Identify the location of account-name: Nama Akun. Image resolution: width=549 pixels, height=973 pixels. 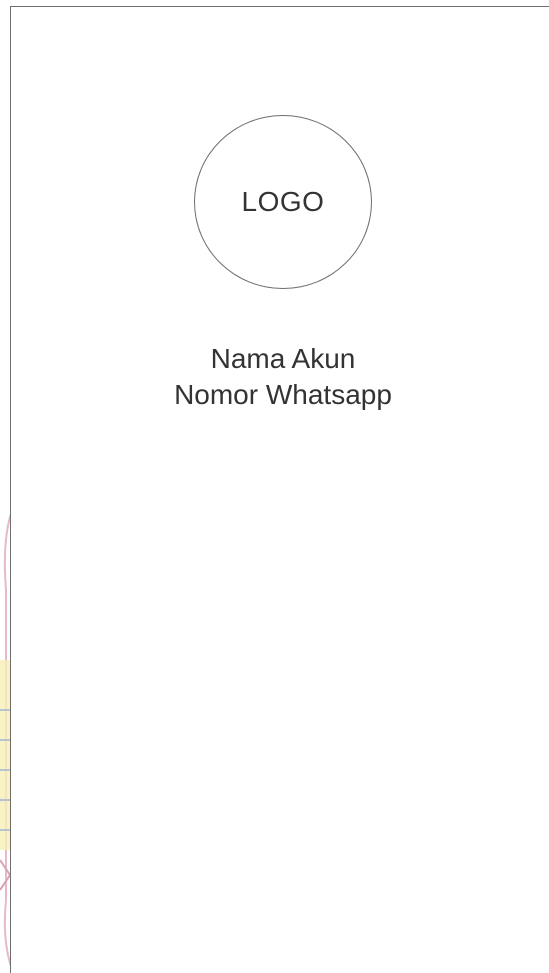
(283, 358).